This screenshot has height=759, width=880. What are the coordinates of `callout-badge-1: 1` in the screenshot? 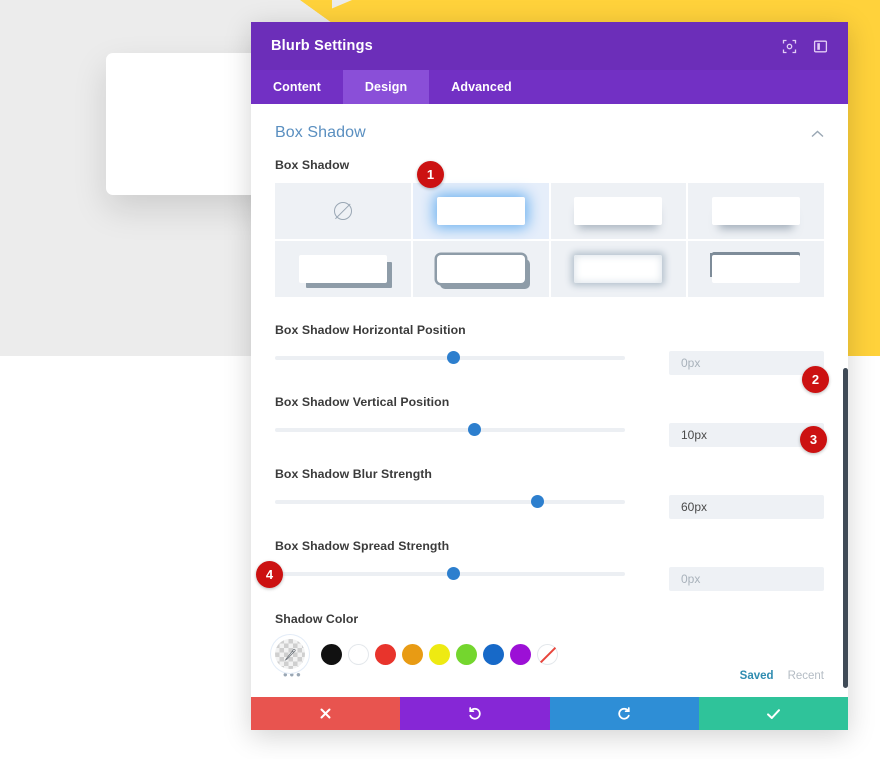 It's located at (430, 174).